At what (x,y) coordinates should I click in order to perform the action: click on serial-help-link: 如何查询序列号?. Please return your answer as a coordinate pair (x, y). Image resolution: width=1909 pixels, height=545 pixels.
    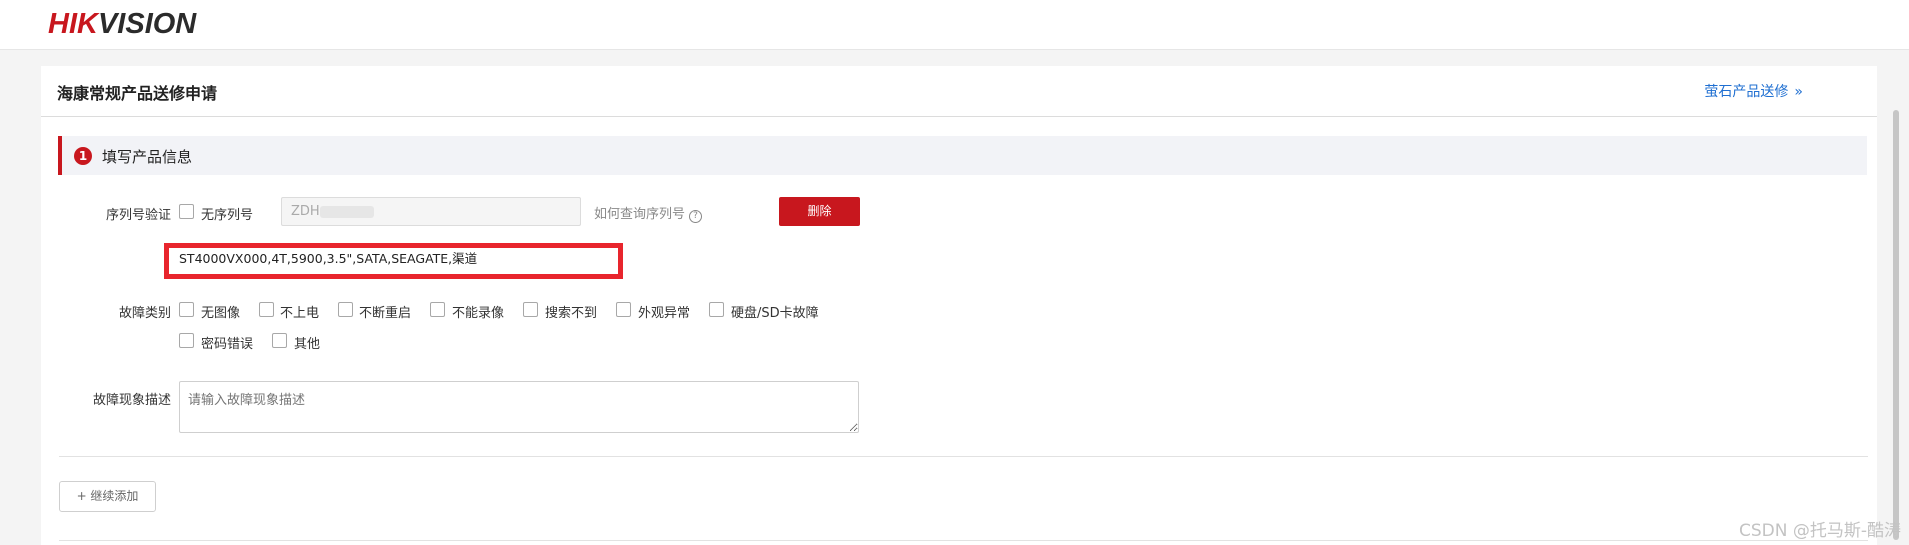
    Looking at the image, I should click on (648, 213).